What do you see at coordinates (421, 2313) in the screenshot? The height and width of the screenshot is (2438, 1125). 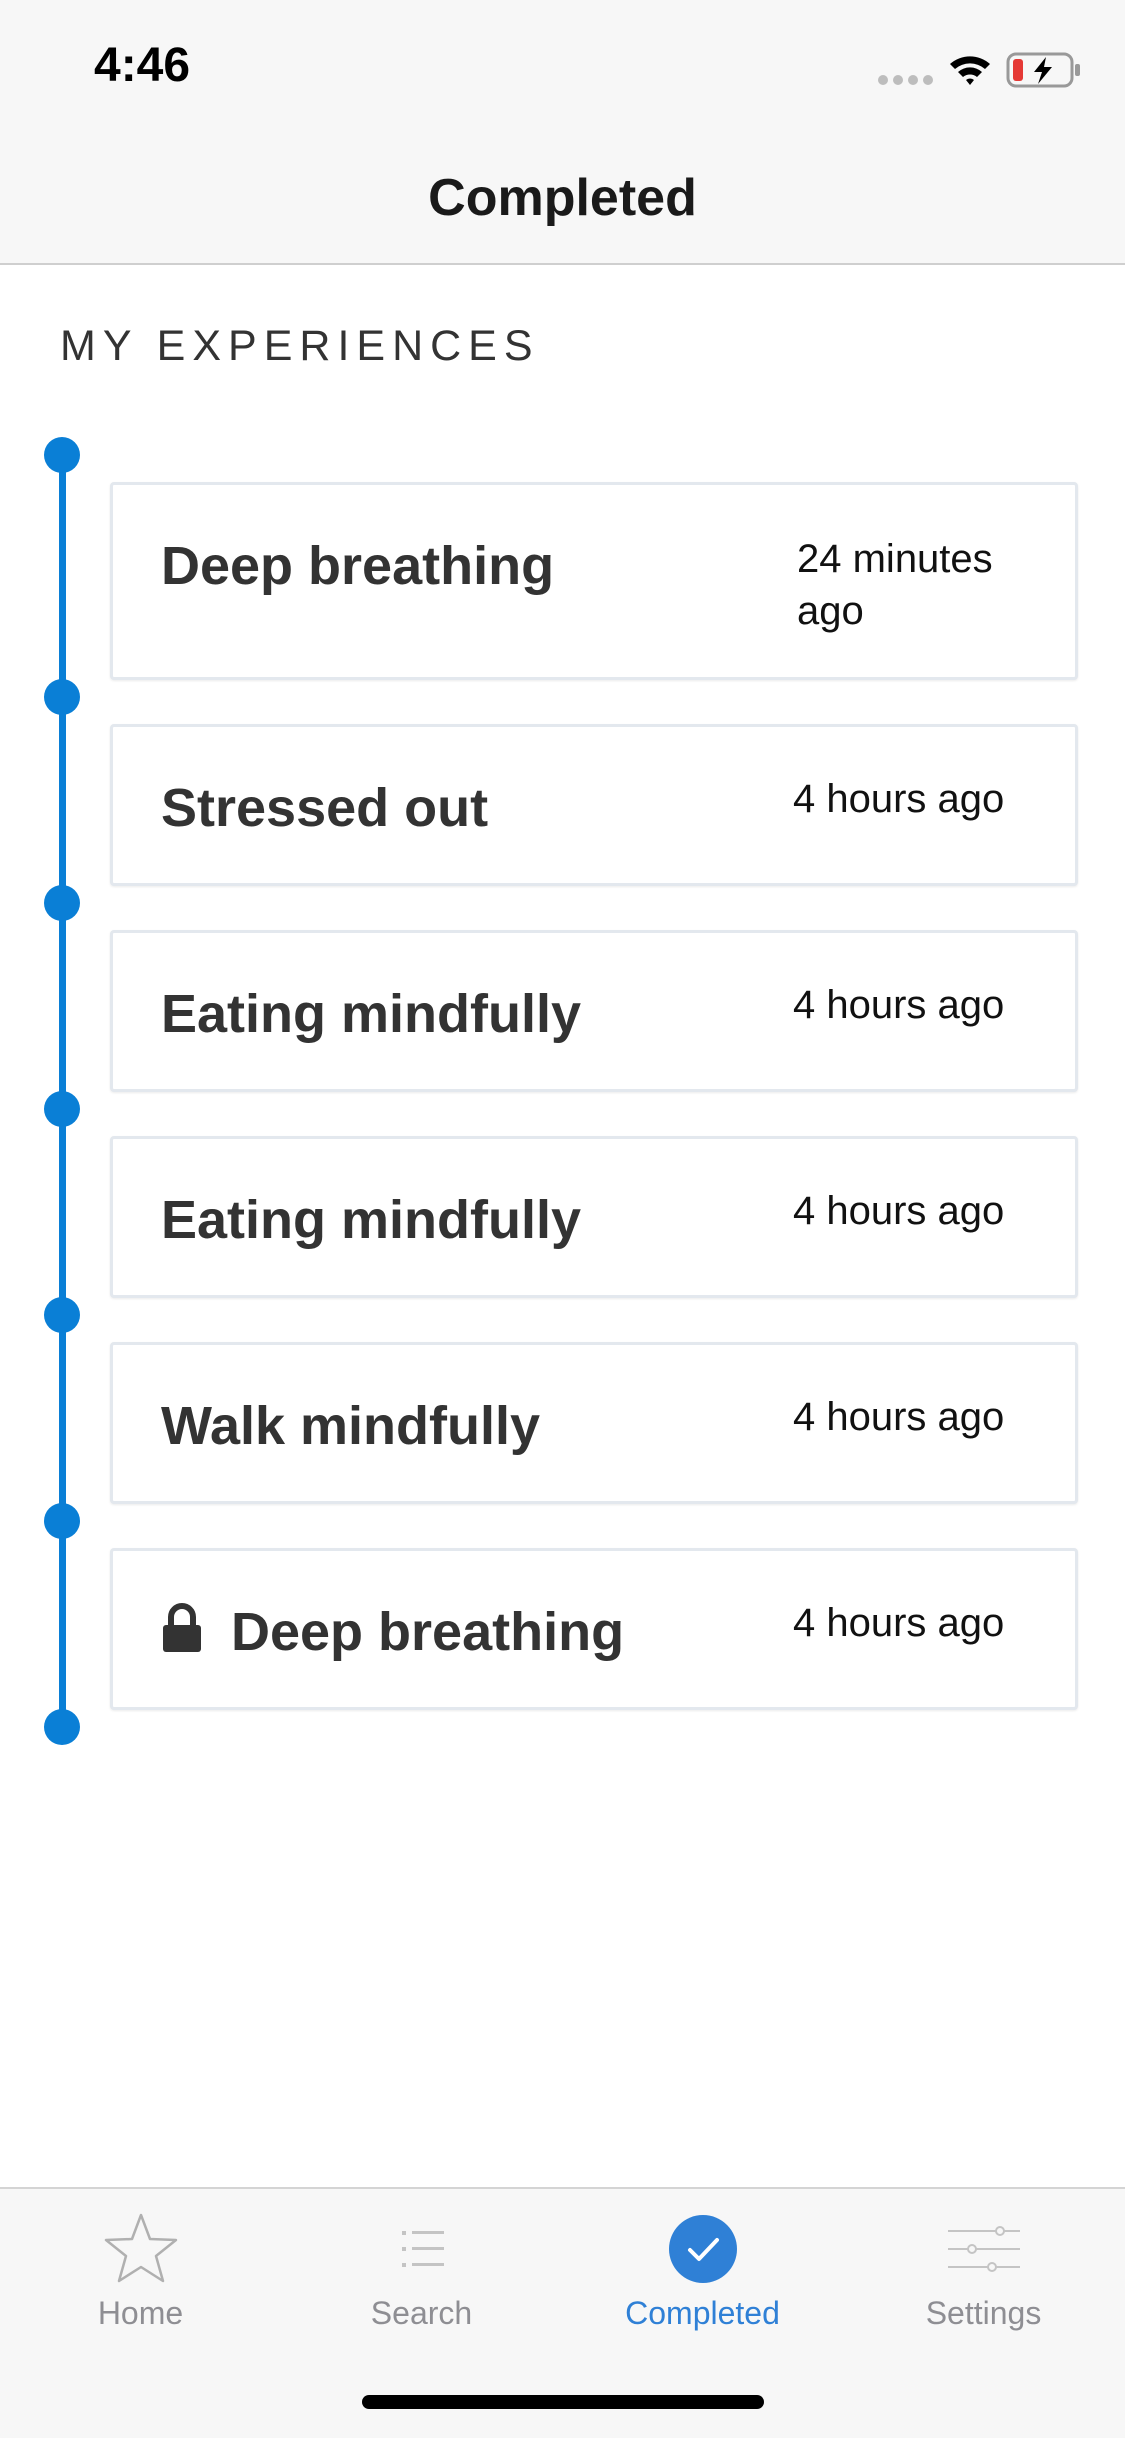 I see `tab-label: Search` at bounding box center [421, 2313].